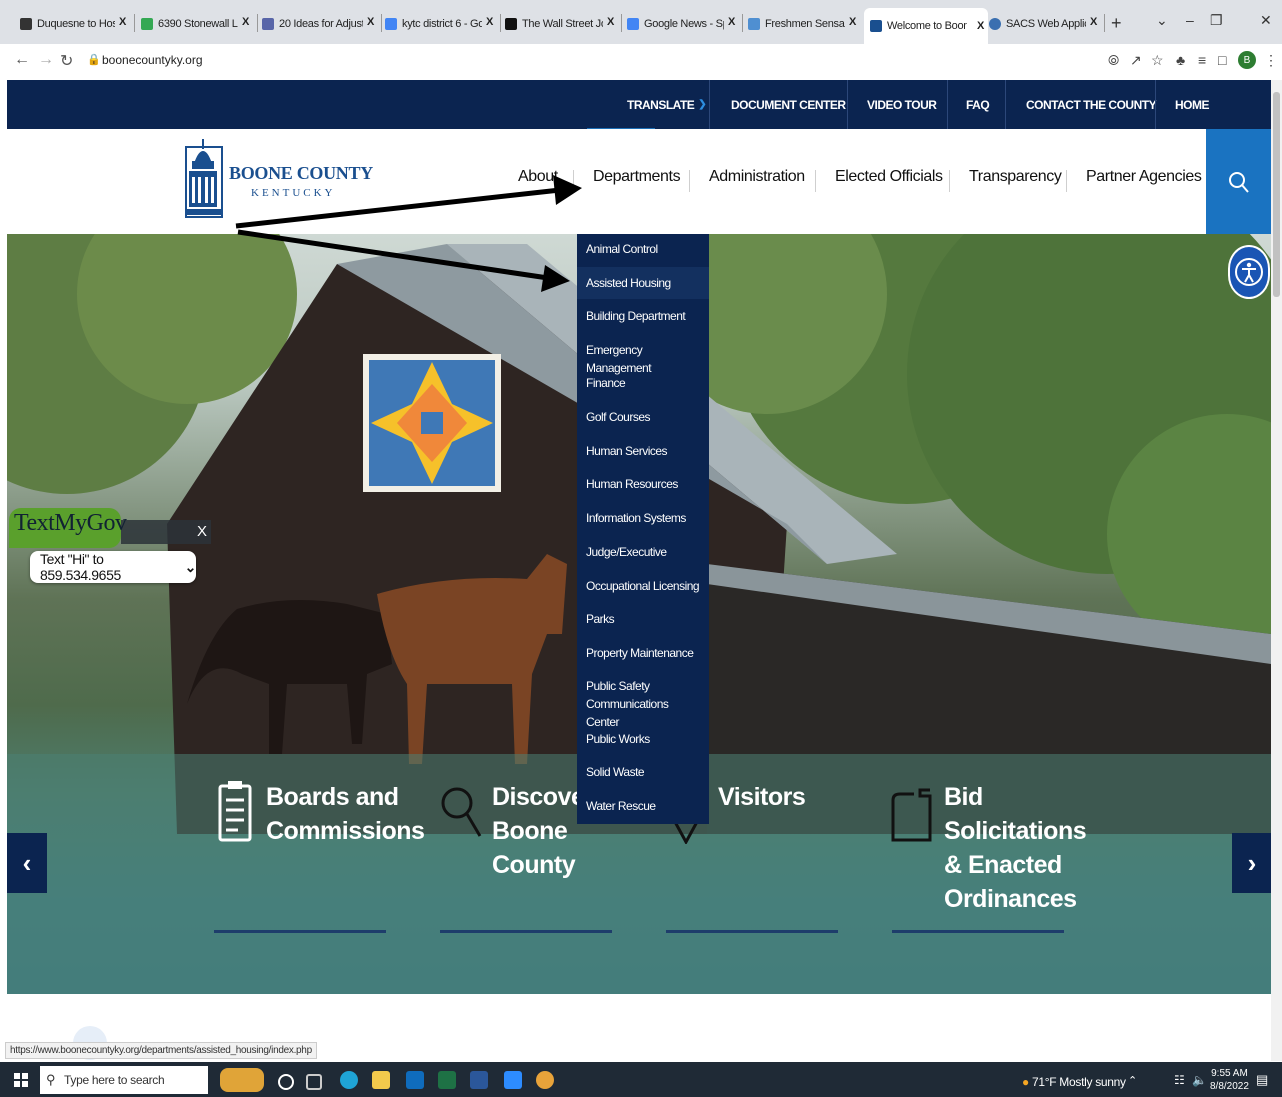 Image resolution: width=1282 pixels, height=1097 pixels. What do you see at coordinates (479, 1080) in the screenshot?
I see `word-icon` at bounding box center [479, 1080].